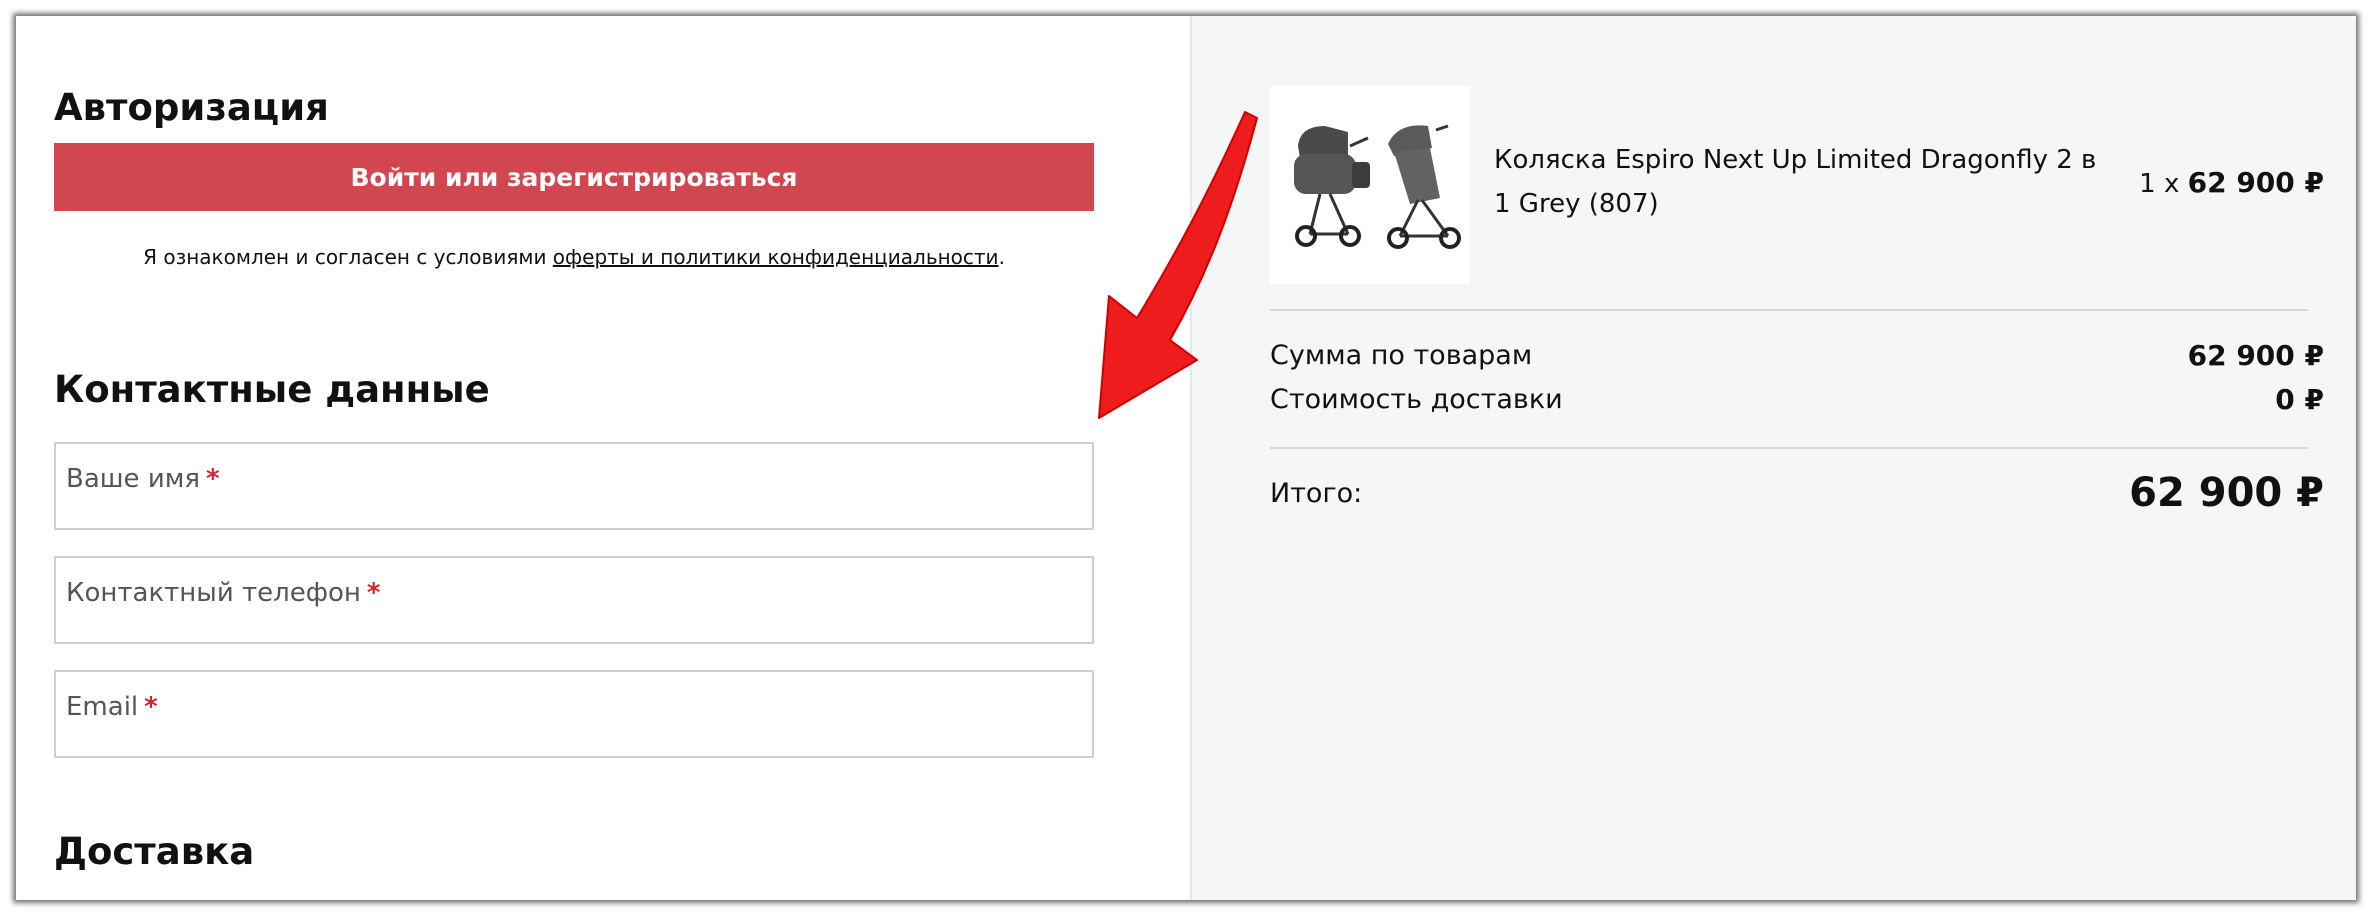  I want to click on agreement-prefix: Я ознакомлен и согласен с условиями, so click(348, 257).